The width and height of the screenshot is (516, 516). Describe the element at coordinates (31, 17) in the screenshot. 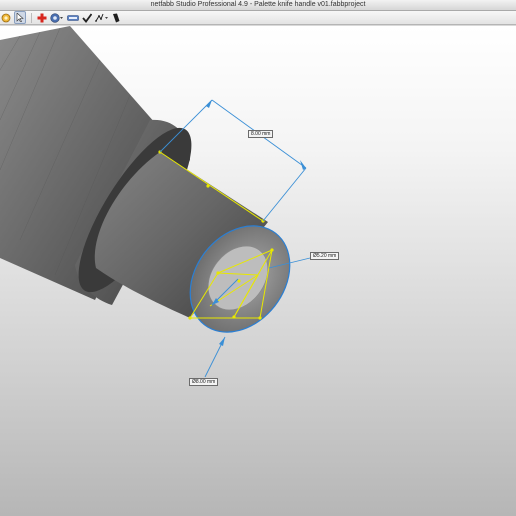

I see `toolbar-separator` at that location.